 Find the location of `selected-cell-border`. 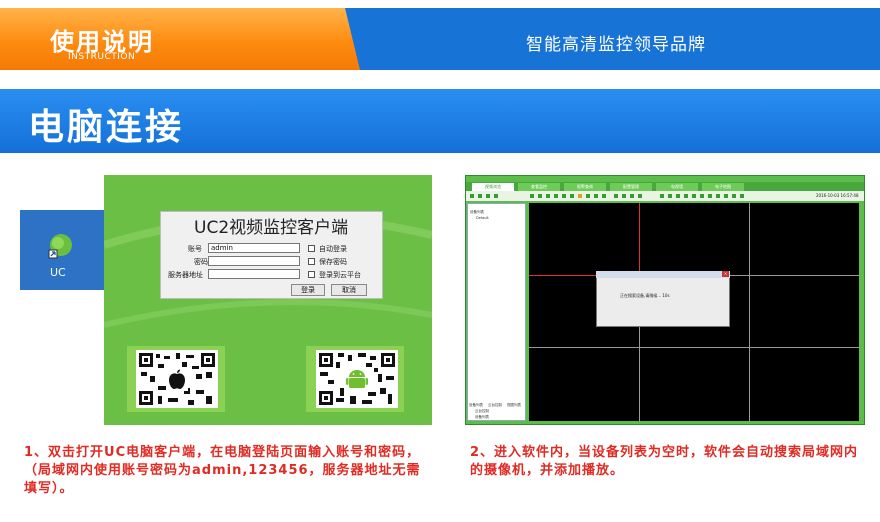

selected-cell-border is located at coordinates (639, 239).